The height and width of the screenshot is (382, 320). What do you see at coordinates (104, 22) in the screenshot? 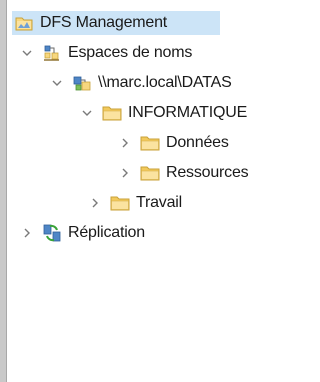
I see `tree-item-label: DFS Management` at bounding box center [104, 22].